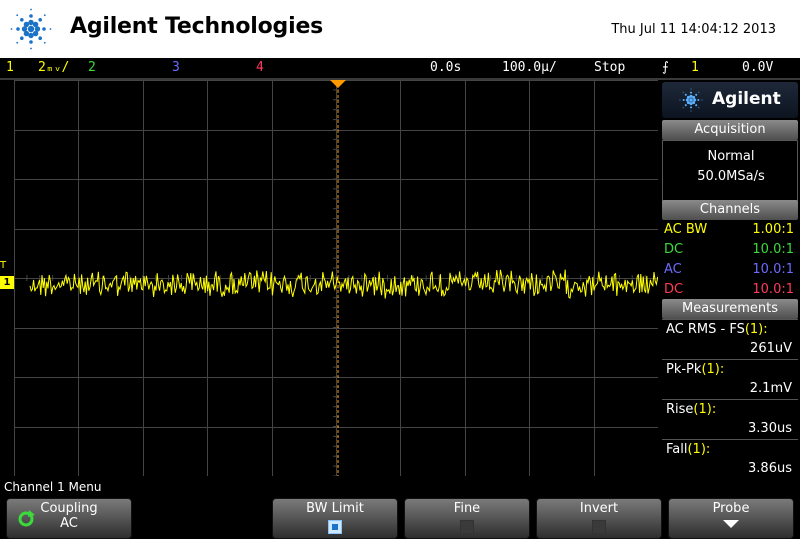 Image resolution: width=800 pixels, height=539 pixels. I want to click on measurement-label: Fall(1):, so click(730, 449).